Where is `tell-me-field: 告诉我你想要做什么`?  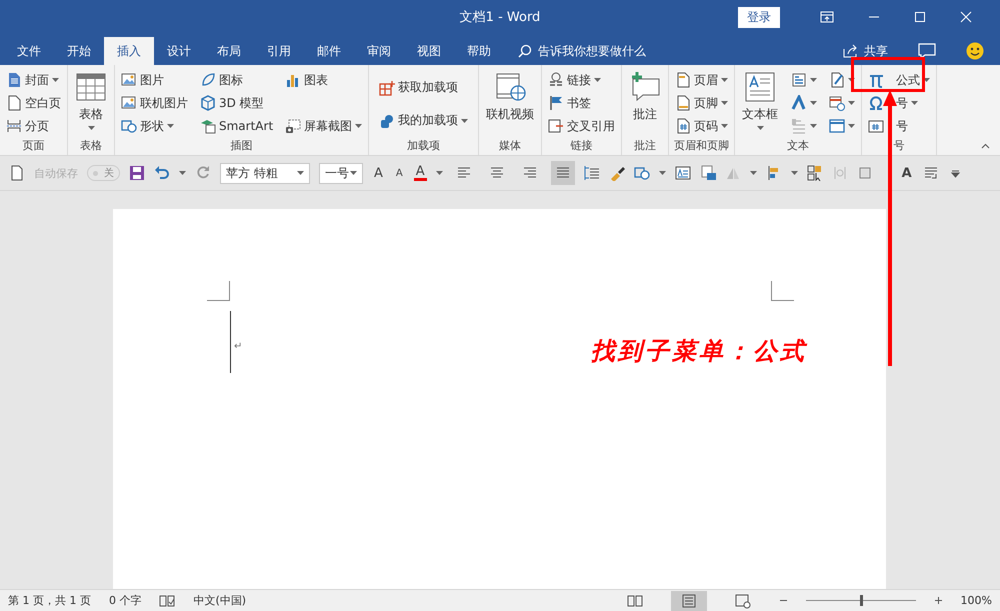 tell-me-field: 告诉我你想要做什么 is located at coordinates (618, 51).